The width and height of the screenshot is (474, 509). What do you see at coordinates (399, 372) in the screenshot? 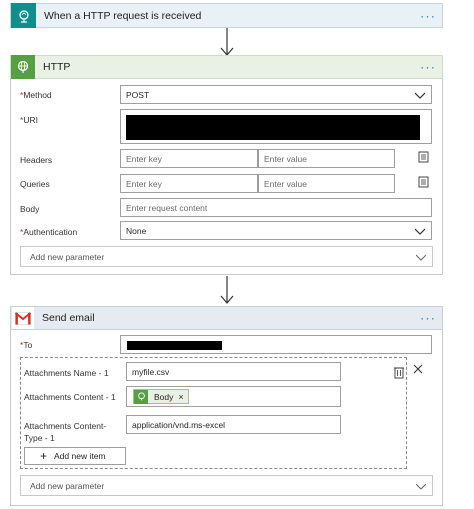
I see `delete-item-icon` at bounding box center [399, 372].